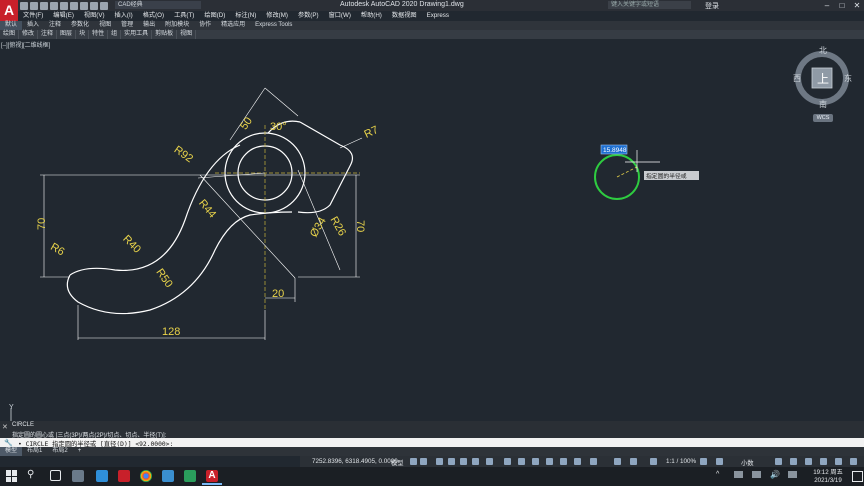  What do you see at coordinates (857, 5) in the screenshot?
I see `close-button: ✕` at bounding box center [857, 5].